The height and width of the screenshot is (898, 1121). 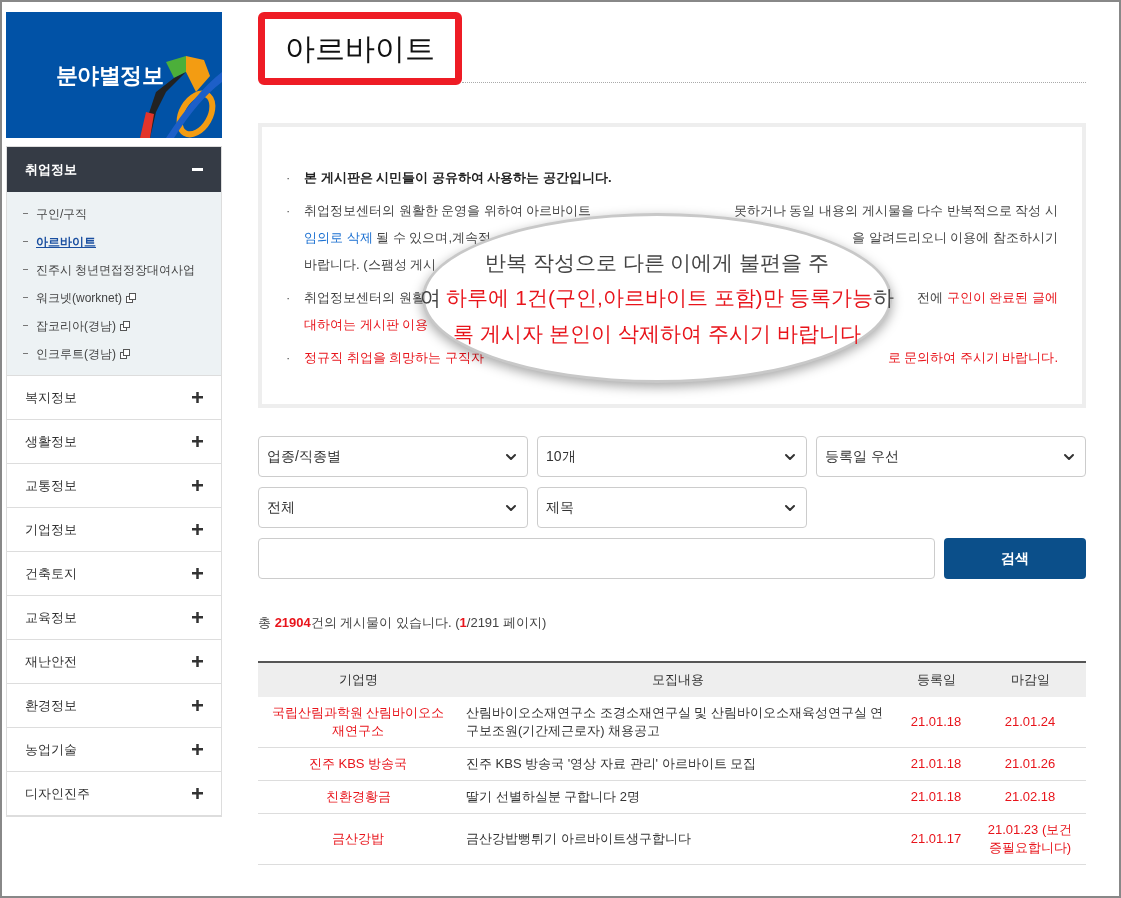 I want to click on table-cell: 금산강밥뻥튀기 아르바이트생구합니다, so click(x=678, y=838).